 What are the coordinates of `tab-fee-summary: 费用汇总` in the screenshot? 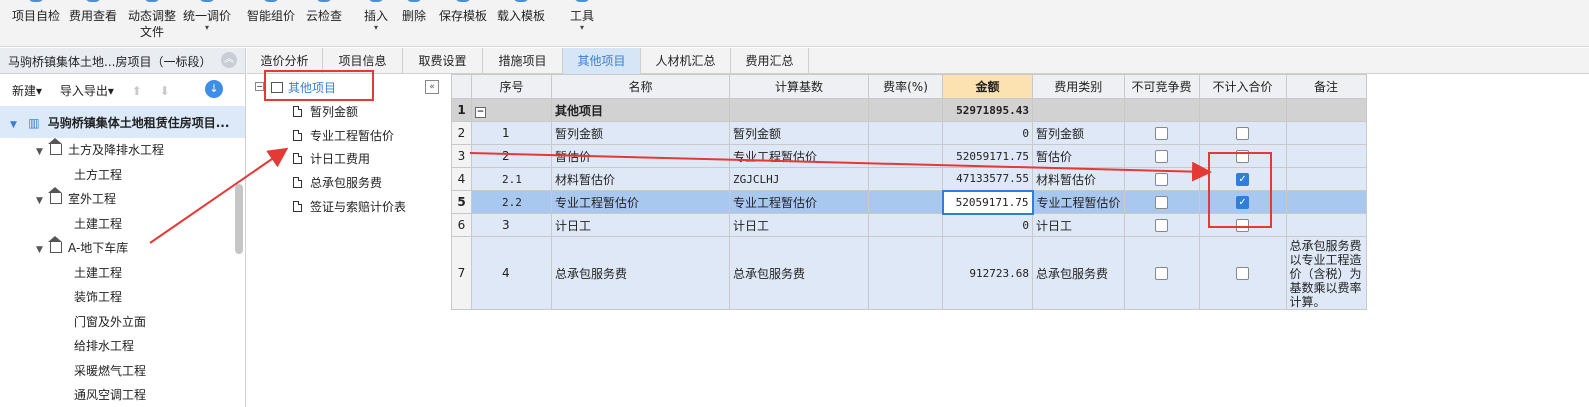 It's located at (770, 61).